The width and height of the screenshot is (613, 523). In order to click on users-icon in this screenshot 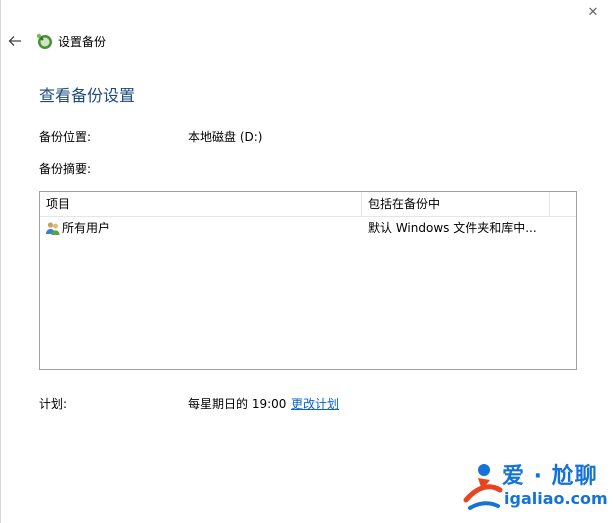, I will do `click(53, 228)`.